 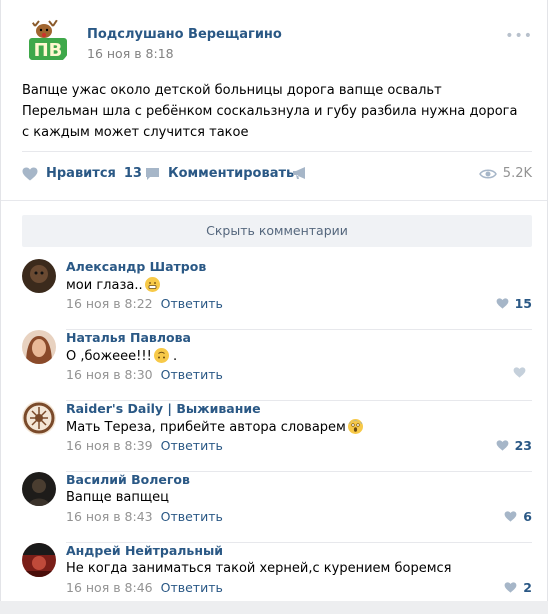 What do you see at coordinates (128, 337) in the screenshot?
I see `comment-author: Наталья Павлова` at bounding box center [128, 337].